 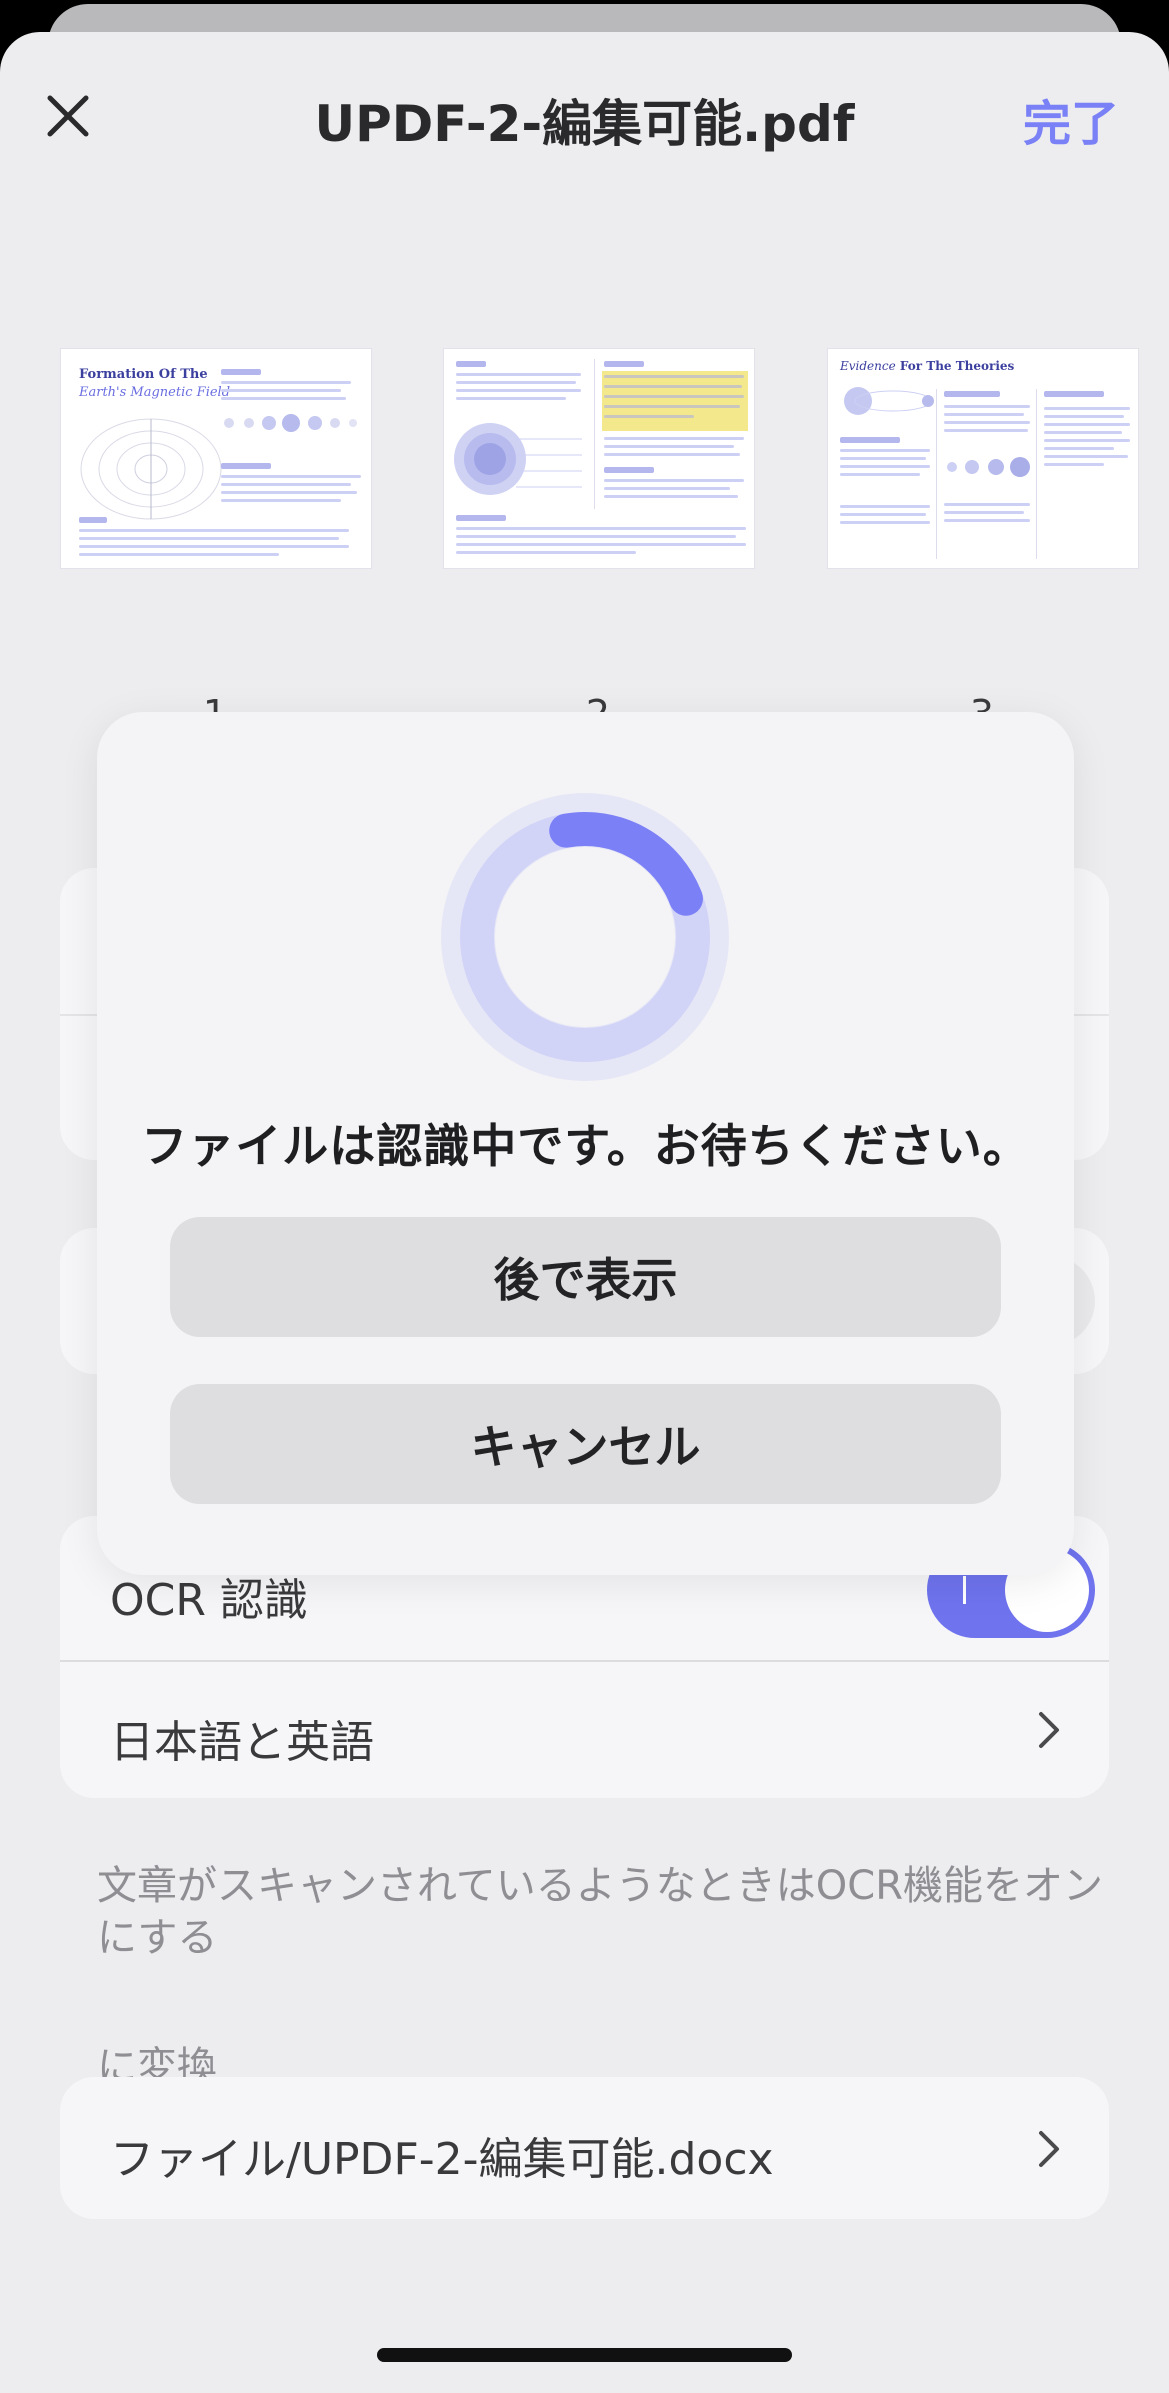 What do you see at coordinates (151, 469) in the screenshot?
I see `magnetic-field-illustration` at bounding box center [151, 469].